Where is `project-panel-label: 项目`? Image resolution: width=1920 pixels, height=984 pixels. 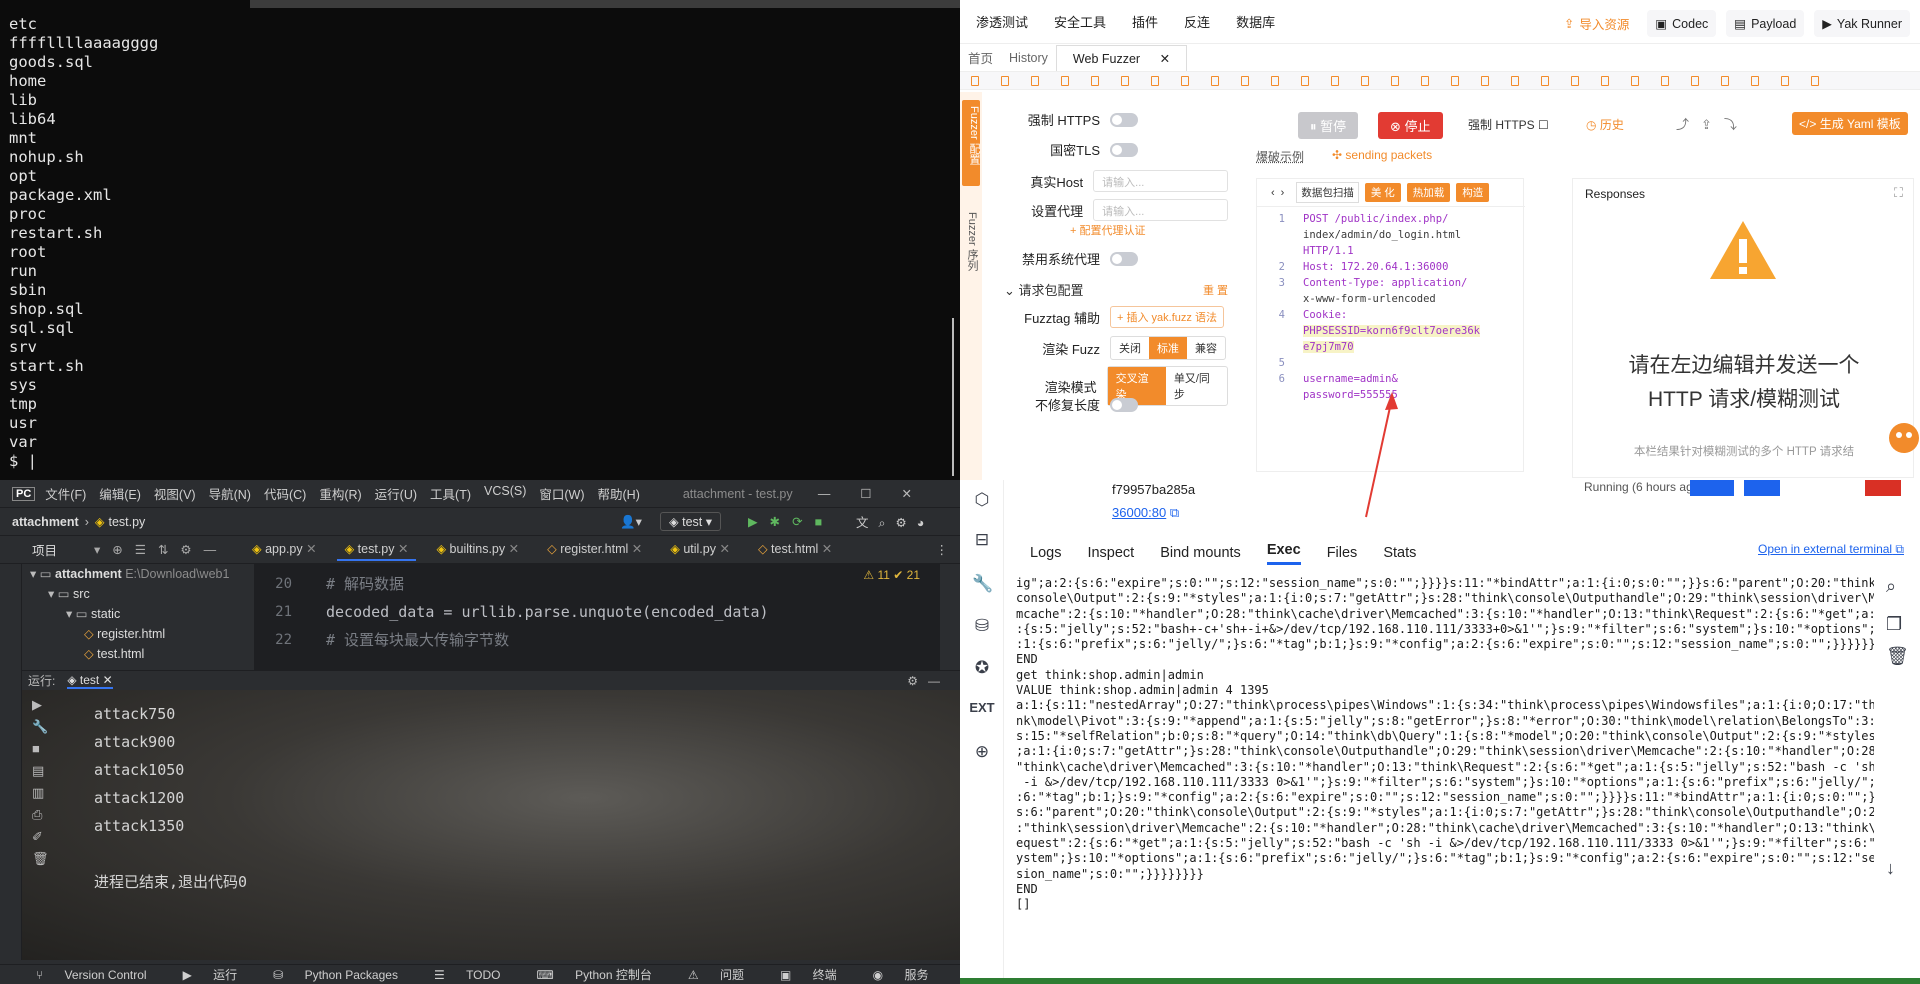
project-panel-label: 项目 is located at coordinates (63, 549).